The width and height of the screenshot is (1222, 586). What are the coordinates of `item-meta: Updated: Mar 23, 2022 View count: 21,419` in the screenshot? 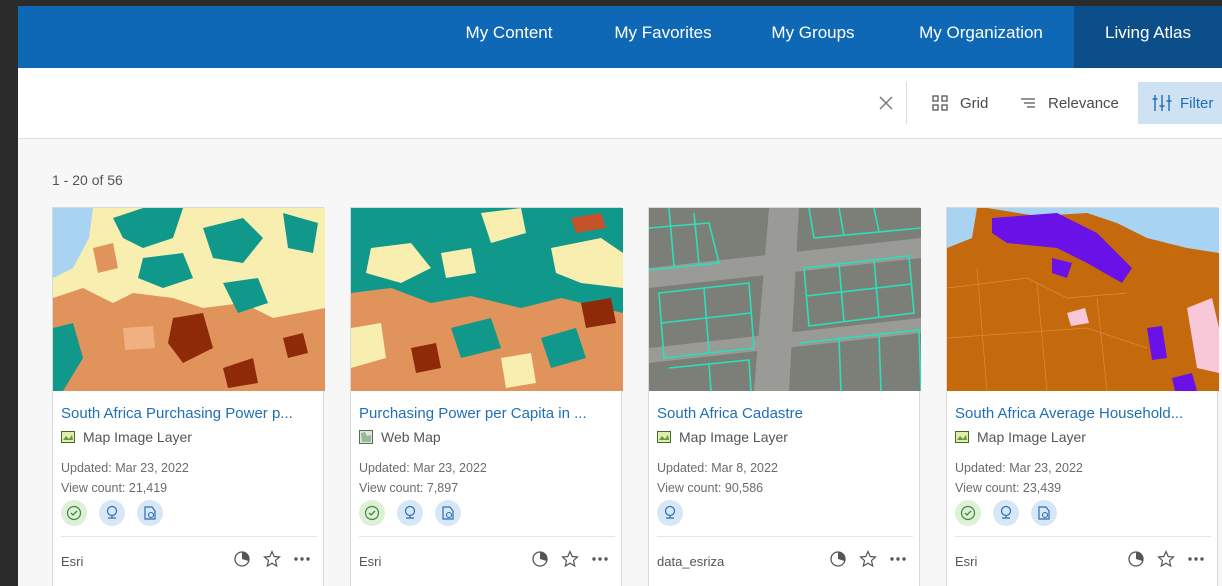 It's located at (125, 478).